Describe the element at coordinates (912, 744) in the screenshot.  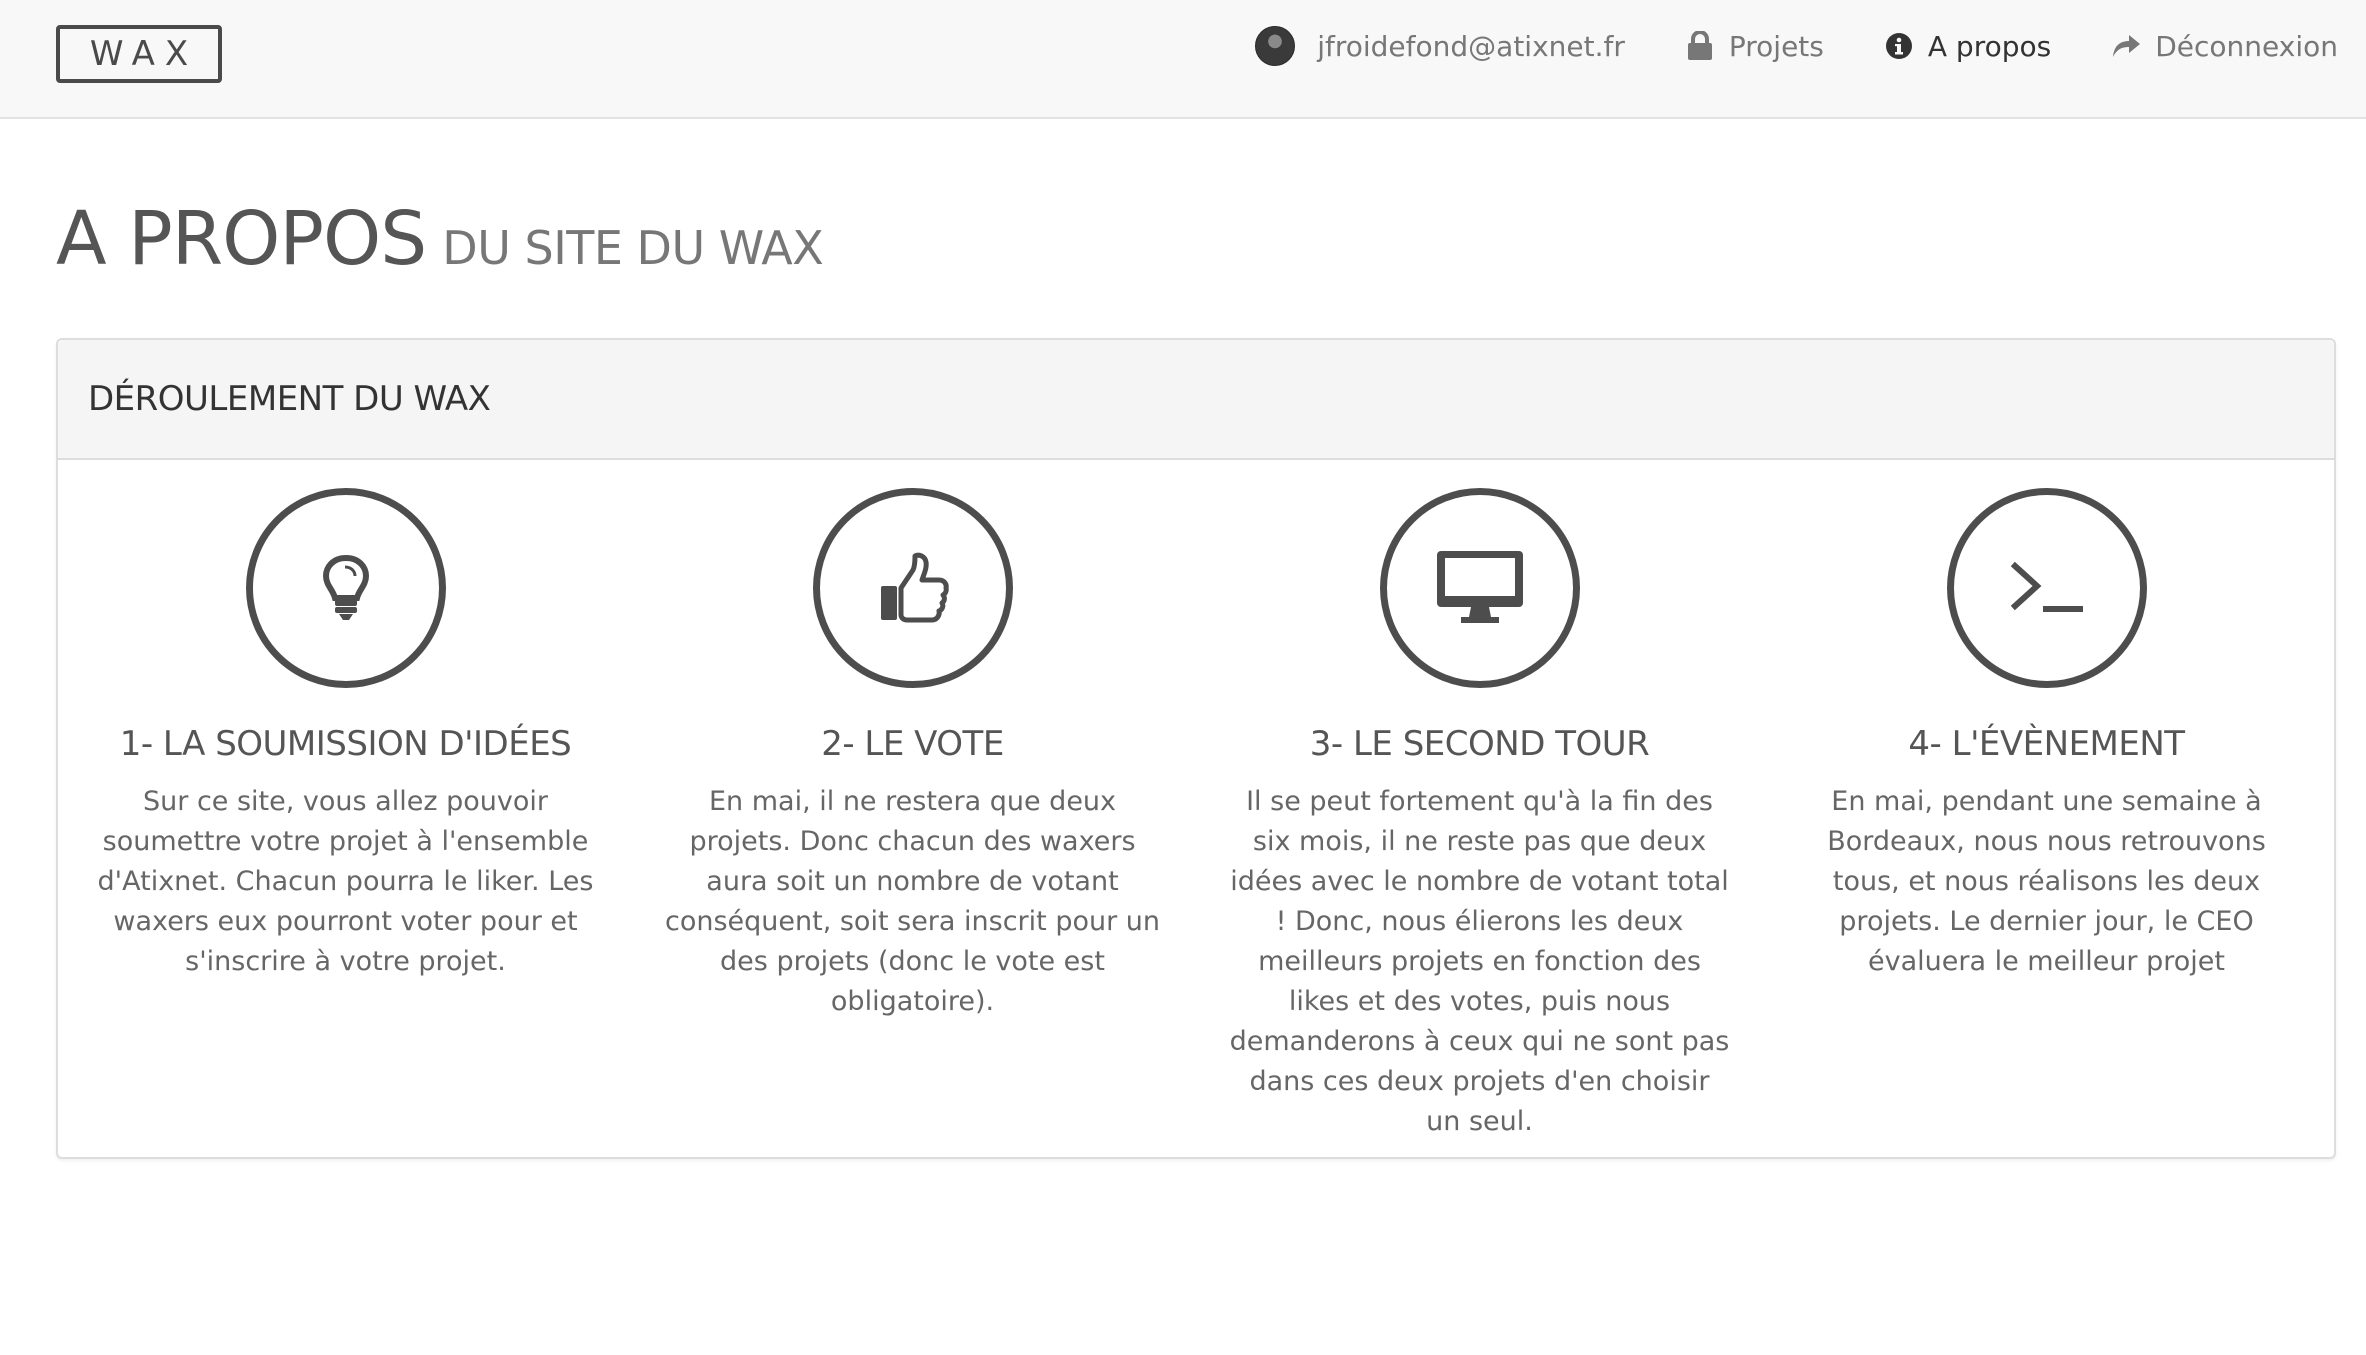
I see `step-title: 2- LE VOTE` at that location.